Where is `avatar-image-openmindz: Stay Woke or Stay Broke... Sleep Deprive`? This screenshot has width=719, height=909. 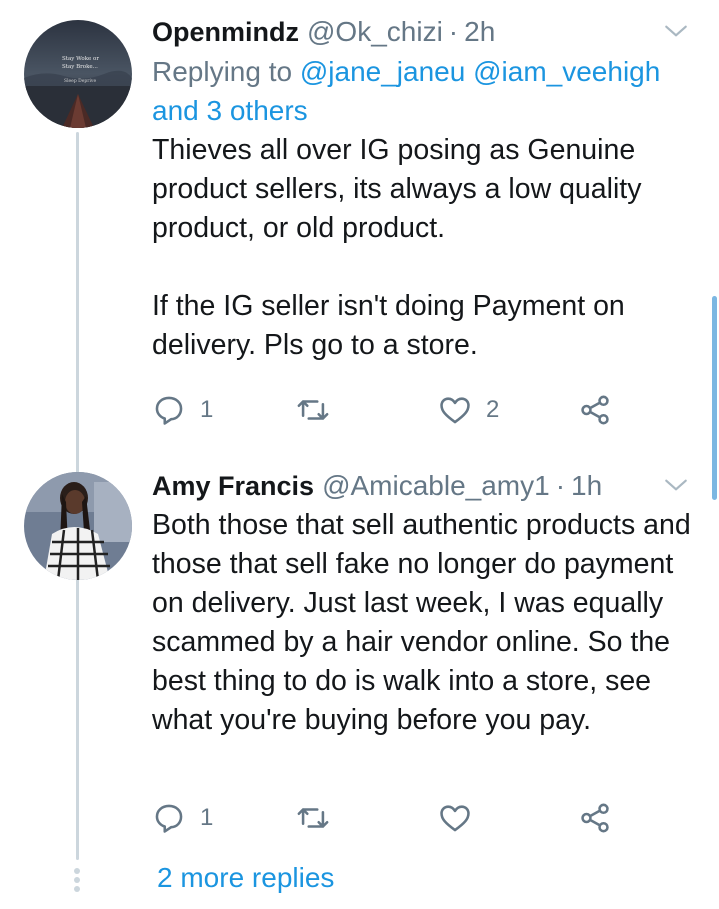 avatar-image-openmindz: Stay Woke or Stay Broke... Sleep Deprive is located at coordinates (78, 74).